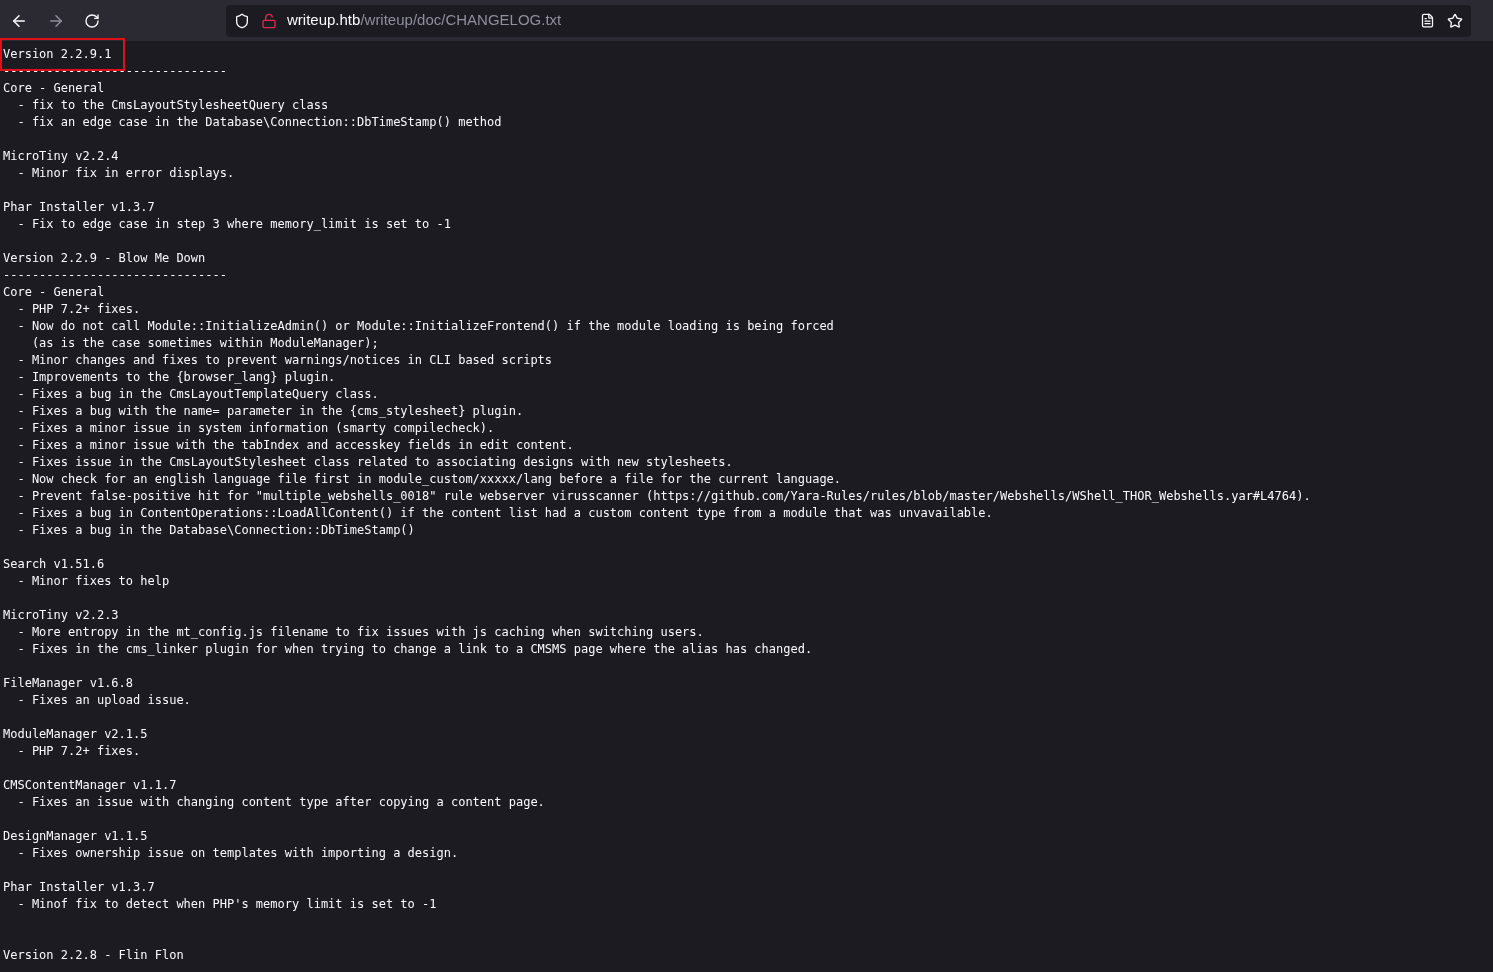 Image resolution: width=1493 pixels, height=972 pixels. I want to click on text-line: - Fixes a bug in ContentOperations::LoadAllContent() if the content list had a custom content type from a module that was unvavailable., so click(504, 513).